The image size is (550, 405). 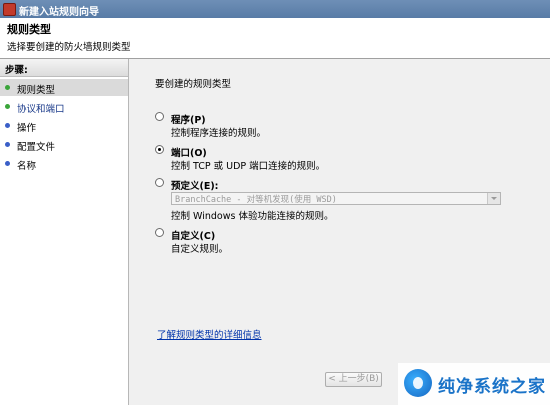 I want to click on site-watermark: 纯净系统之家, so click(x=474, y=384).